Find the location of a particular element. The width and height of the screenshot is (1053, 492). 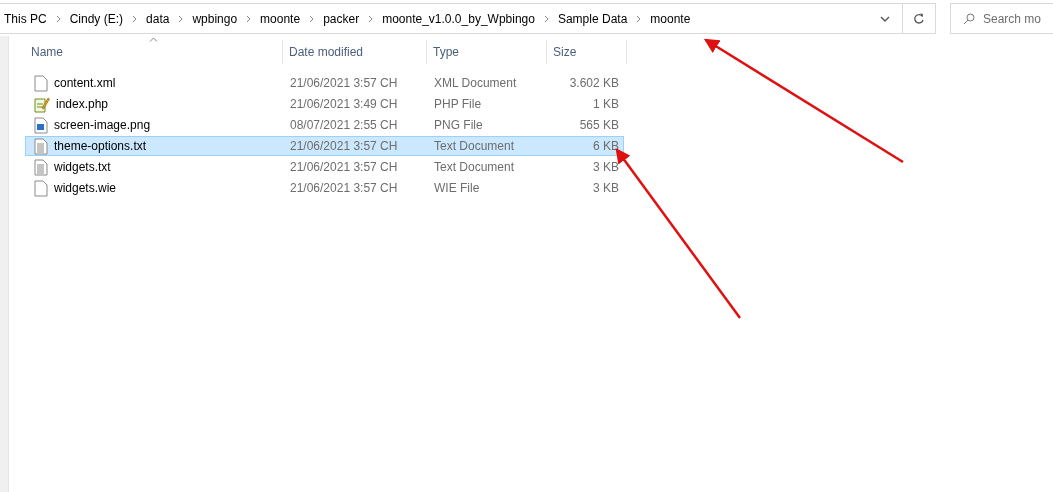

breadcrumb: moonte_v1.0.0_by_Wpbingo is located at coordinates (458, 18).